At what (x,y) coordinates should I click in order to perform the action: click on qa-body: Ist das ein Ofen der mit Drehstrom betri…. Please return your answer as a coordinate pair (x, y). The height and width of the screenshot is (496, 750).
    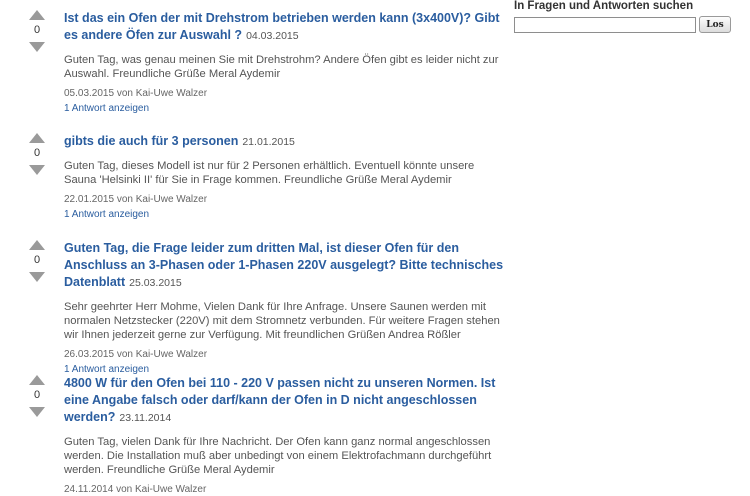
    Looking at the image, I should click on (284, 62).